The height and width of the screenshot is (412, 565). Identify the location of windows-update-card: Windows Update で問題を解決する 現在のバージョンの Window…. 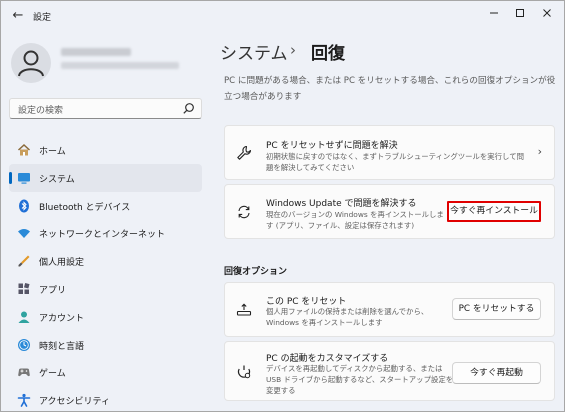
(389, 211).